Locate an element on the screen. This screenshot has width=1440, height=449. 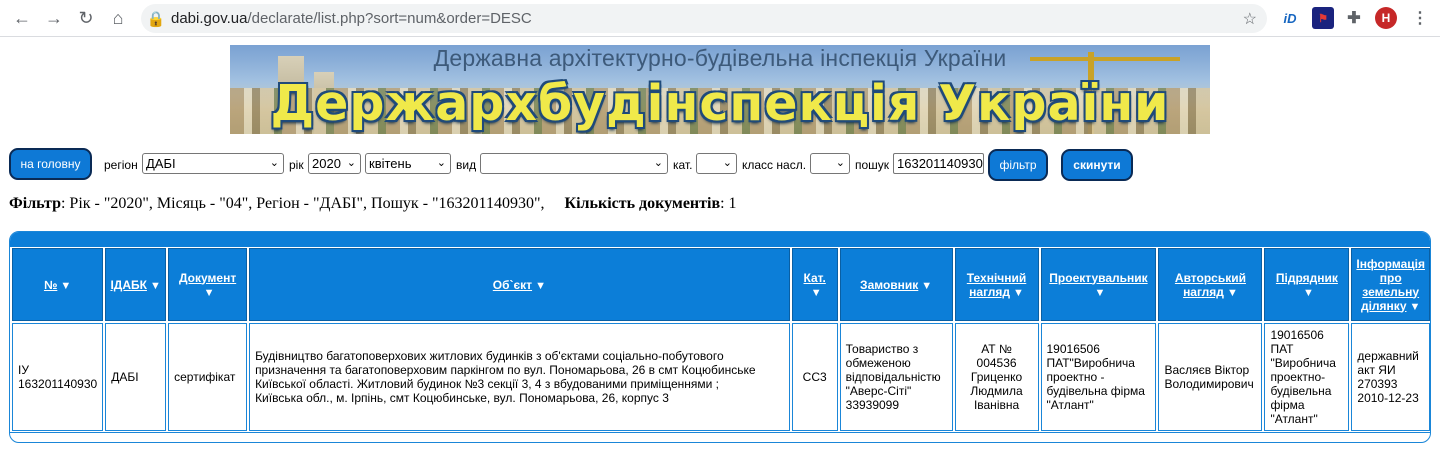
month-select: квітень ⌄ is located at coordinates (408, 163).